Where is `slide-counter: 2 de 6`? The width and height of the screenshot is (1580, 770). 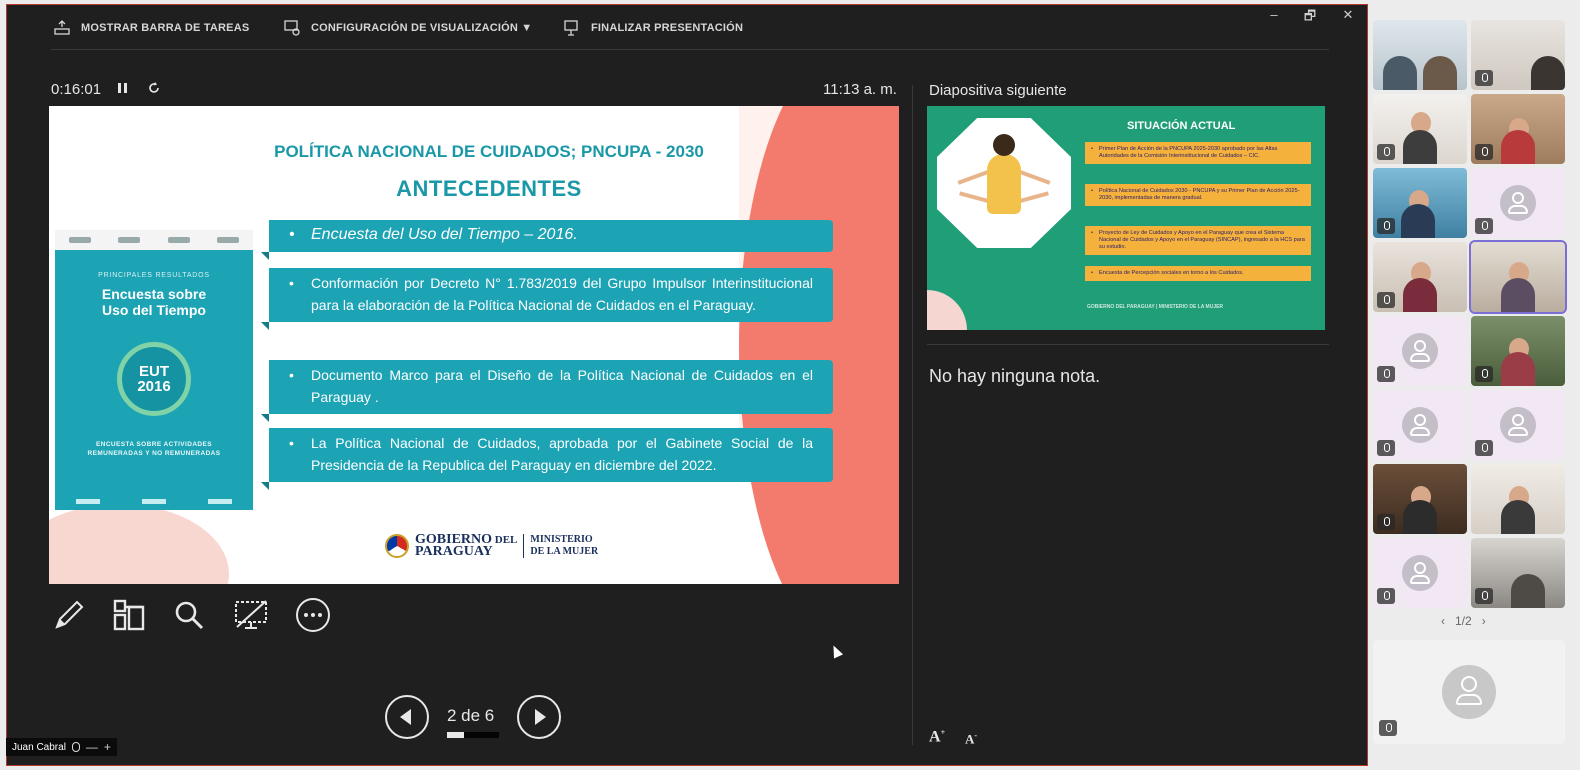
slide-counter: 2 de 6 is located at coordinates (471, 715).